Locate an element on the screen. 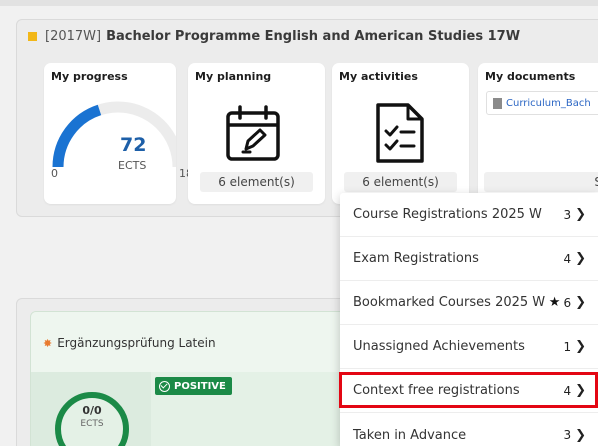 The width and height of the screenshot is (598, 446). menu-item-unassigned-achievements: Unassigned Achievements 1 ❯ is located at coordinates (469, 347).